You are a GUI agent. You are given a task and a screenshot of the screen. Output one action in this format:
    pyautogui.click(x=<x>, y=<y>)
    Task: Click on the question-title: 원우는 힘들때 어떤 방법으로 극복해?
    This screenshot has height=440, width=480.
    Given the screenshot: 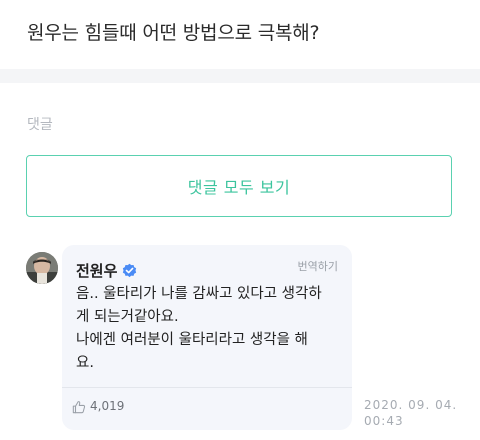 What is the action you would take?
    pyautogui.click(x=173, y=33)
    